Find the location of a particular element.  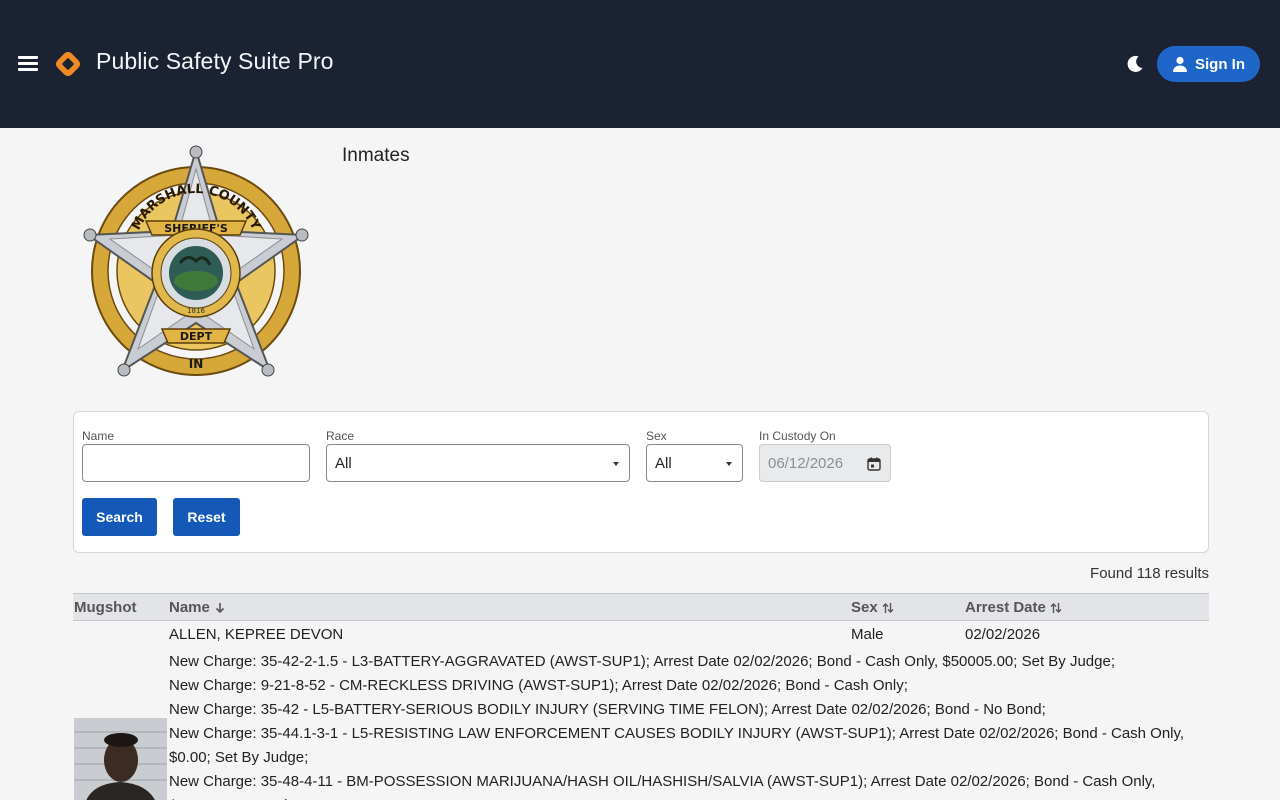

calendar-icon is located at coordinates (874, 464).